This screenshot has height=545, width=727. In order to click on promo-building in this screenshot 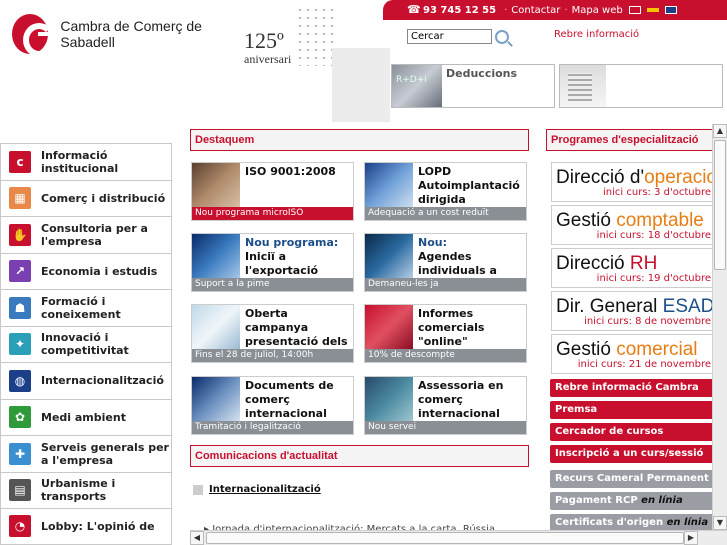, I will do `click(641, 86)`.